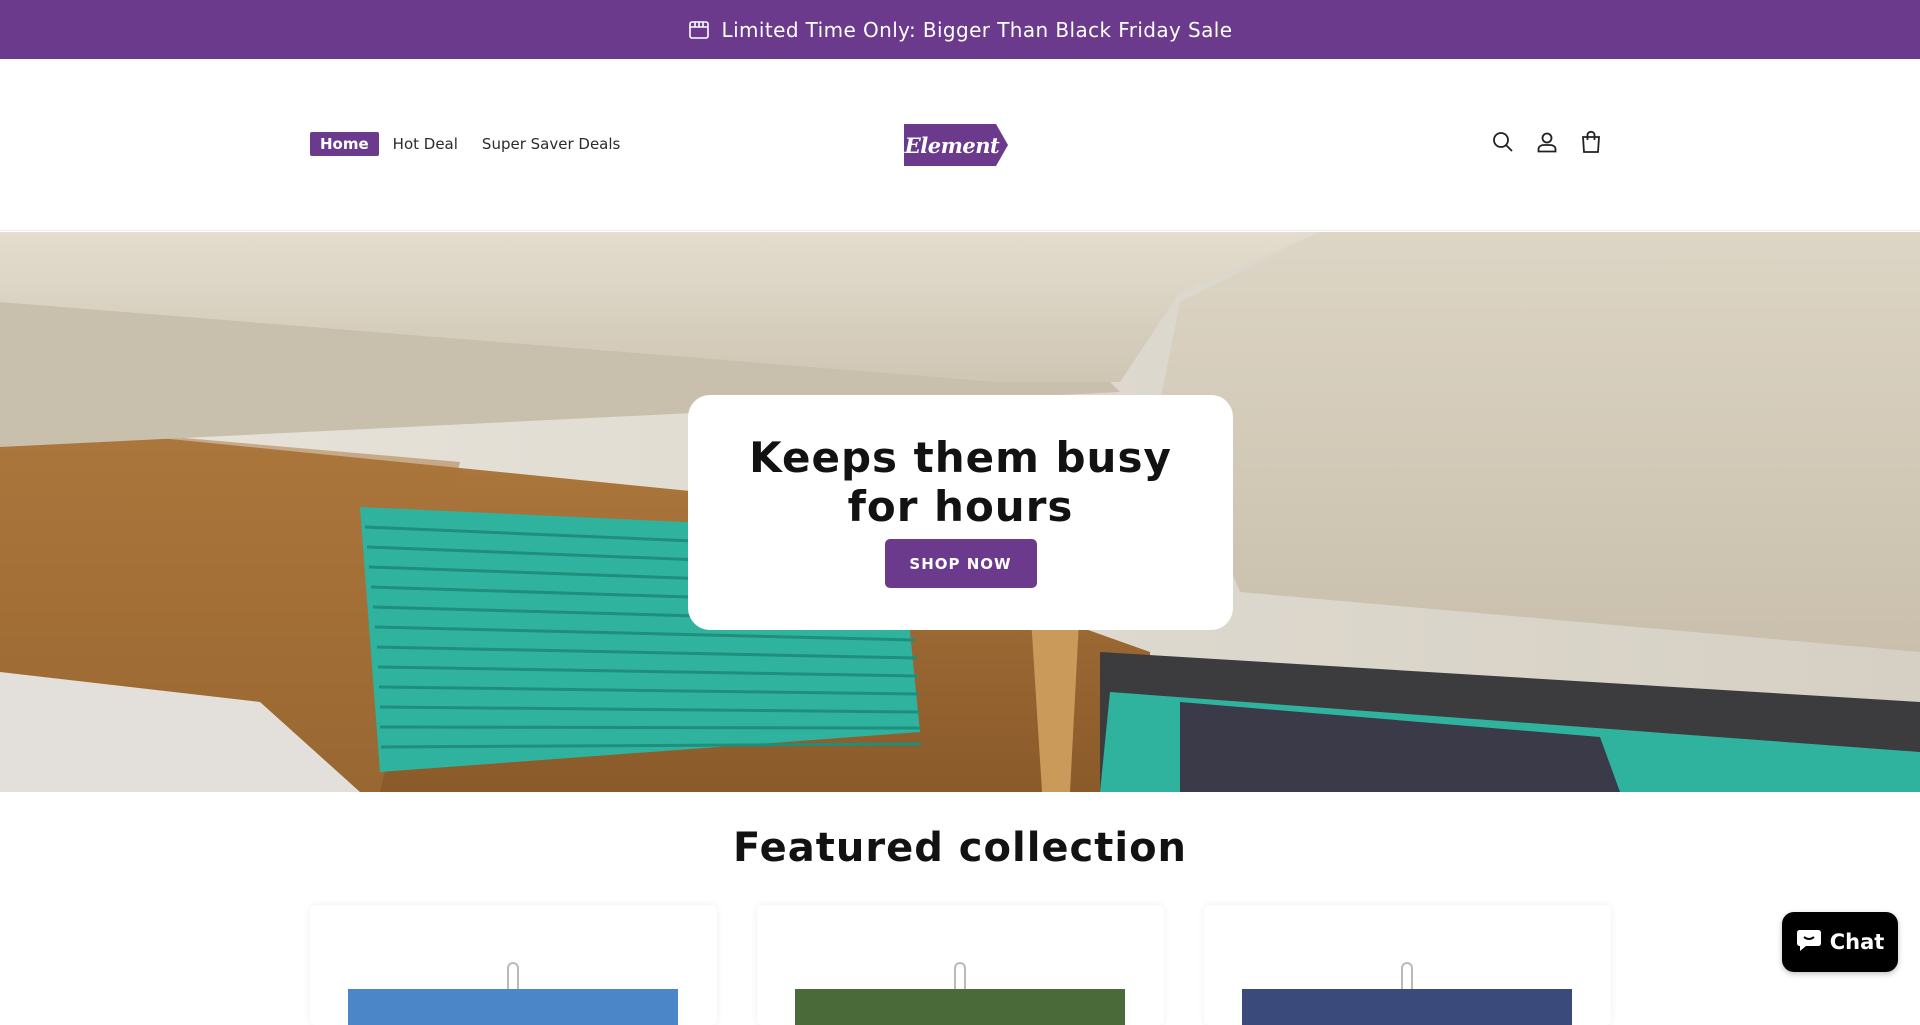 This screenshot has height=1025, width=1920. I want to click on main-nav: Home Hot Deal Super Saver Deals, so click(472, 144).